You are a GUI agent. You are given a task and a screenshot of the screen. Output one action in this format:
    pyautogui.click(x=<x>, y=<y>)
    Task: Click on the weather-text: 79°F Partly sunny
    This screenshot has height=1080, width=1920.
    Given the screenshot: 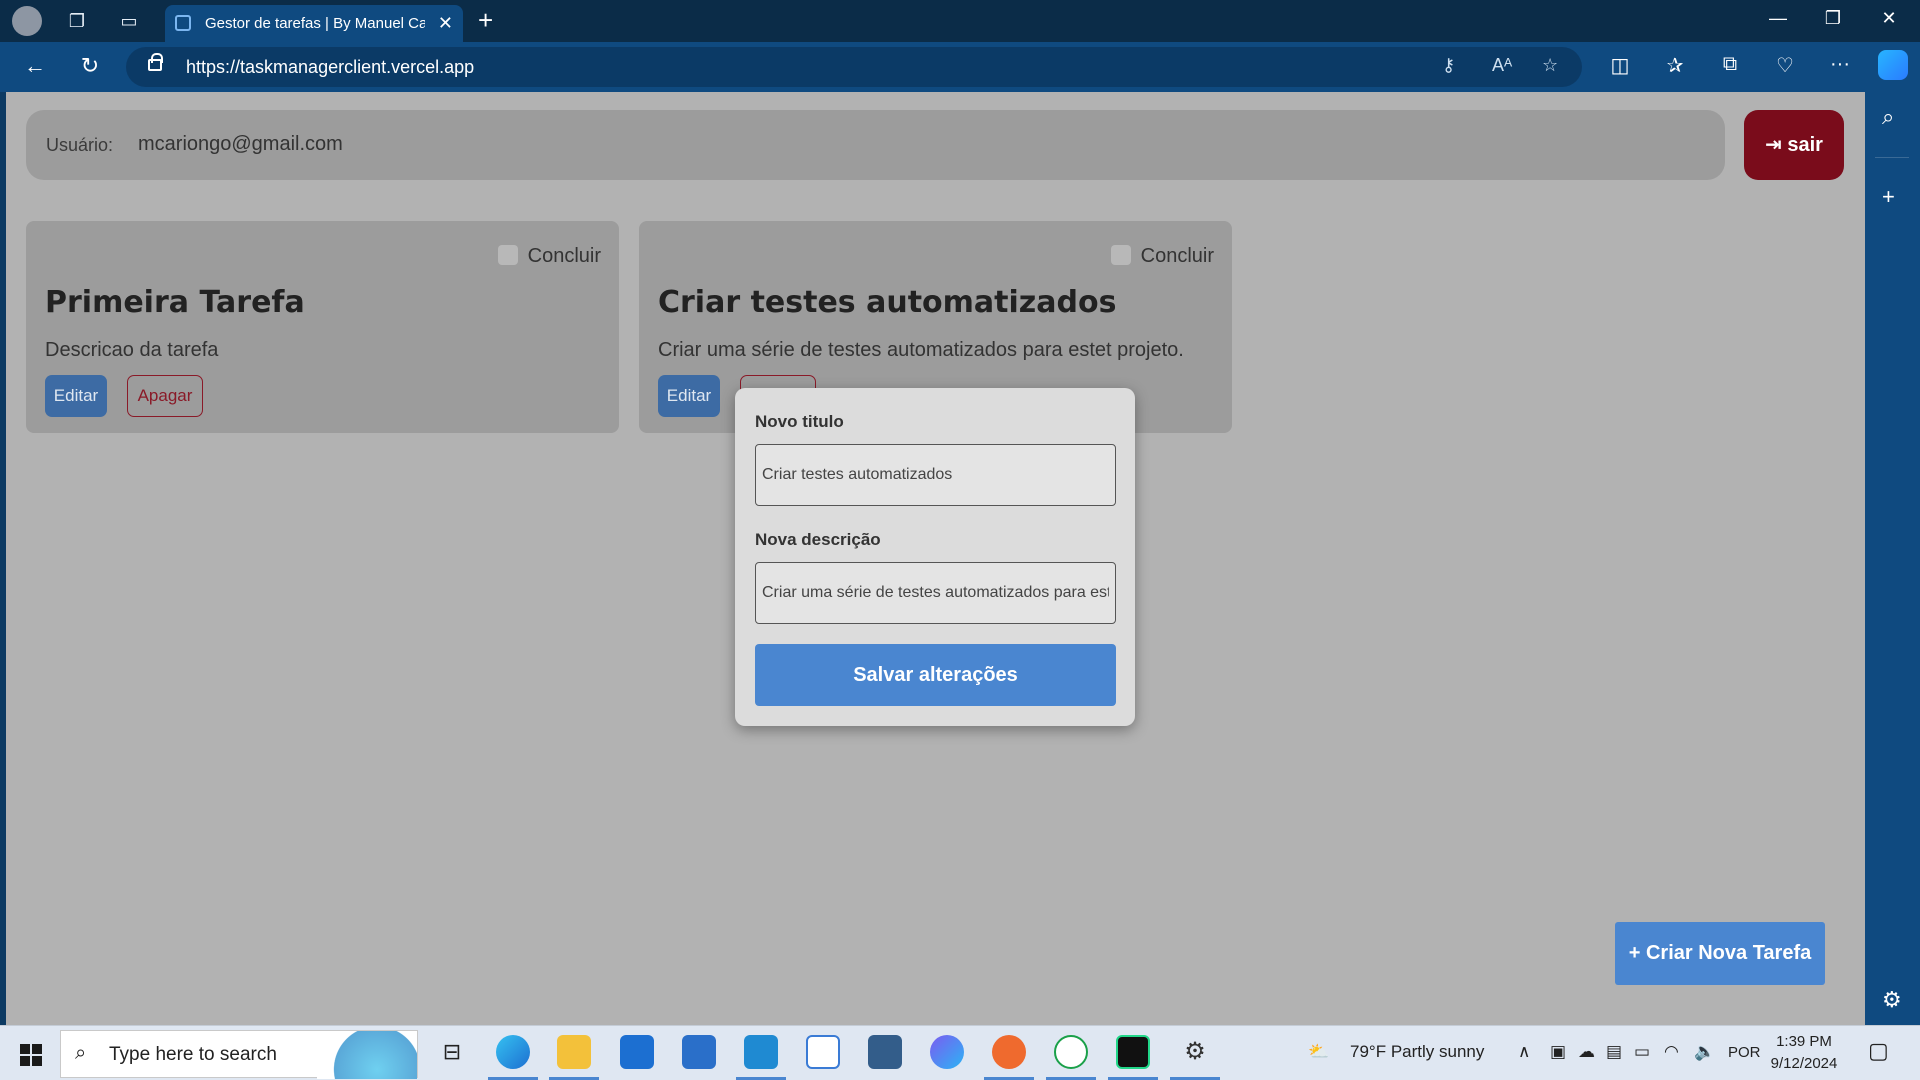 What is the action you would take?
    pyautogui.click(x=1417, y=1052)
    